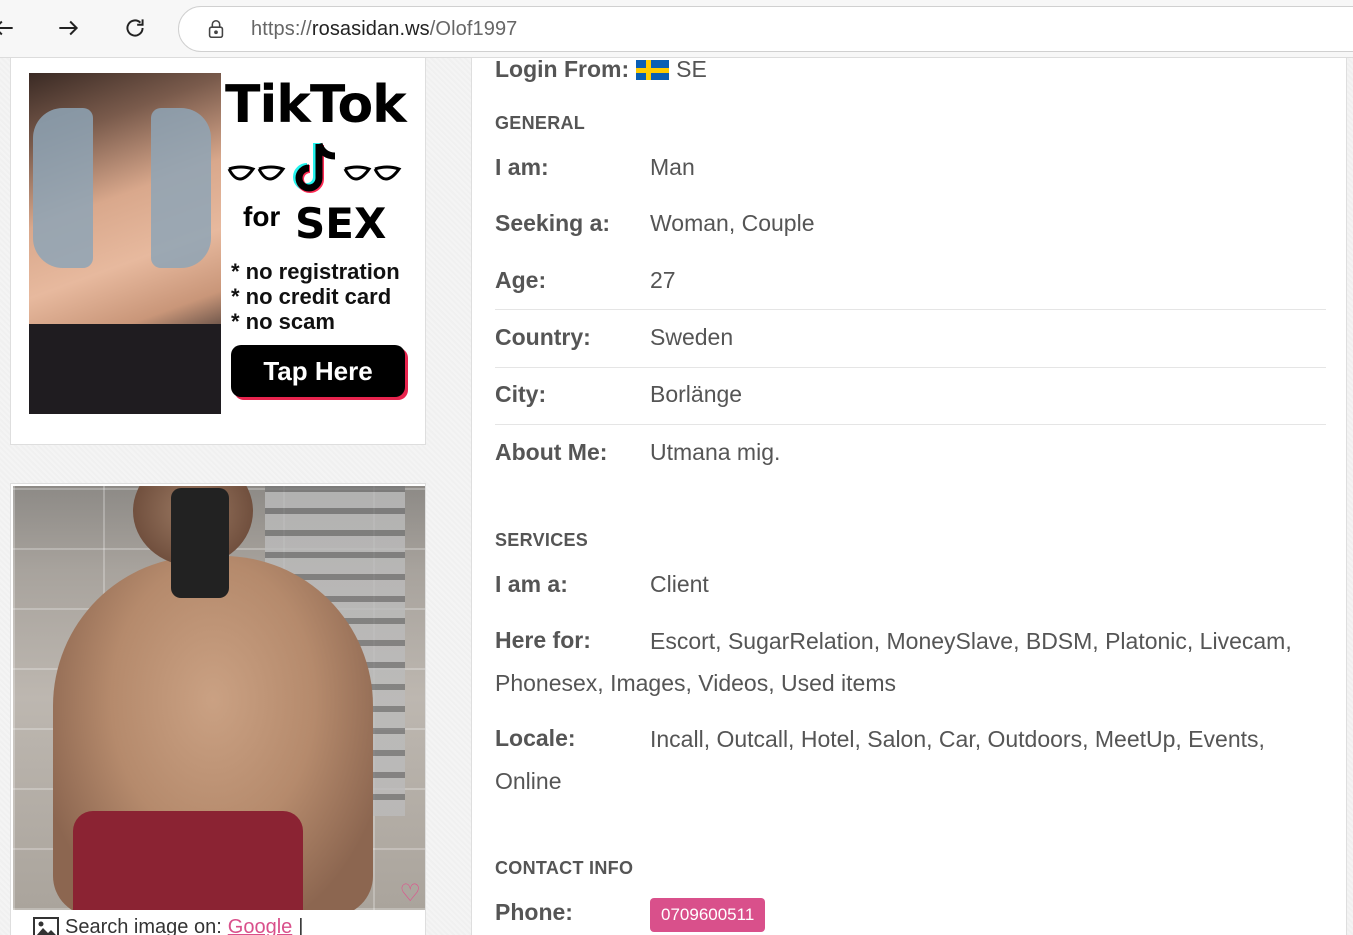  I want to click on login-from-country: SE, so click(691, 69).